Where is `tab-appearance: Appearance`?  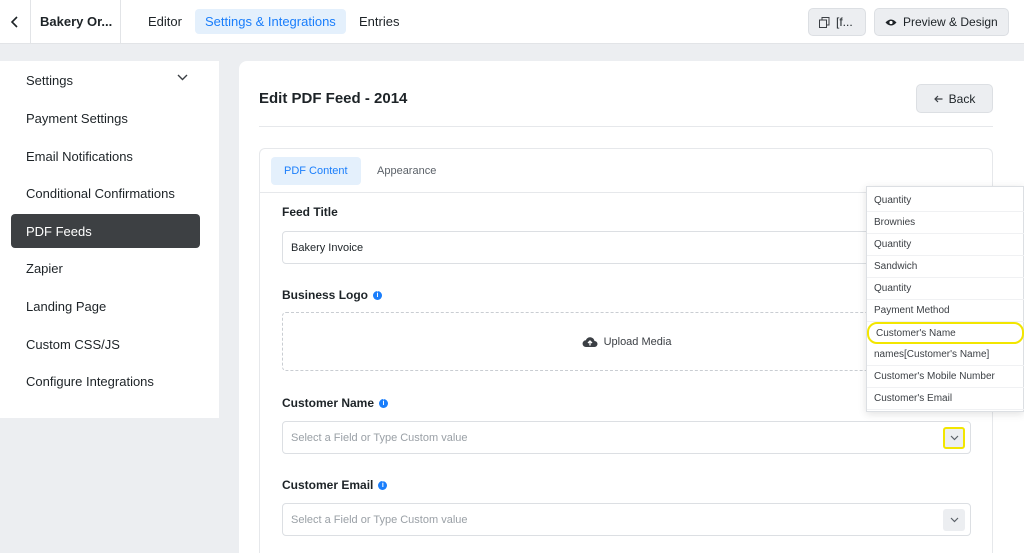
tab-appearance: Appearance is located at coordinates (406, 171).